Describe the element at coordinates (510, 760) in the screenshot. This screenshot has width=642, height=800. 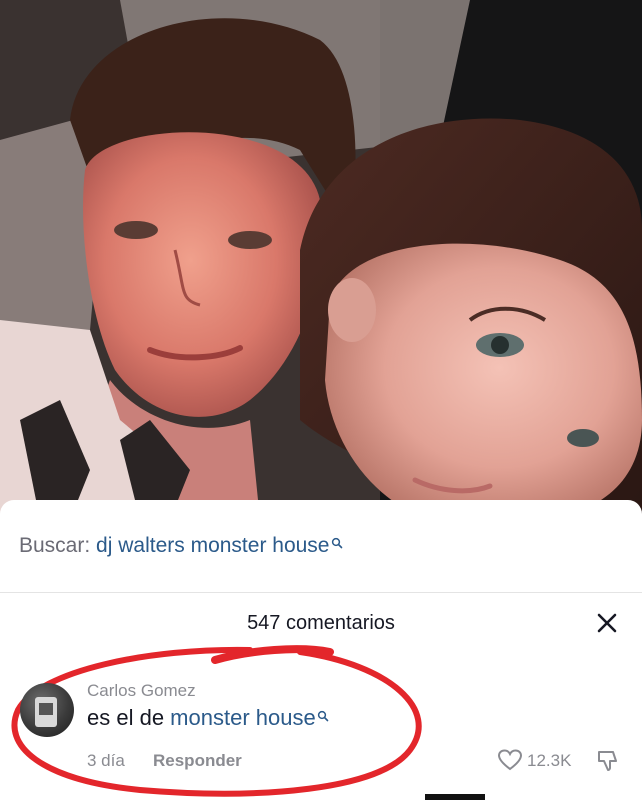
I see `heart-icon` at that location.